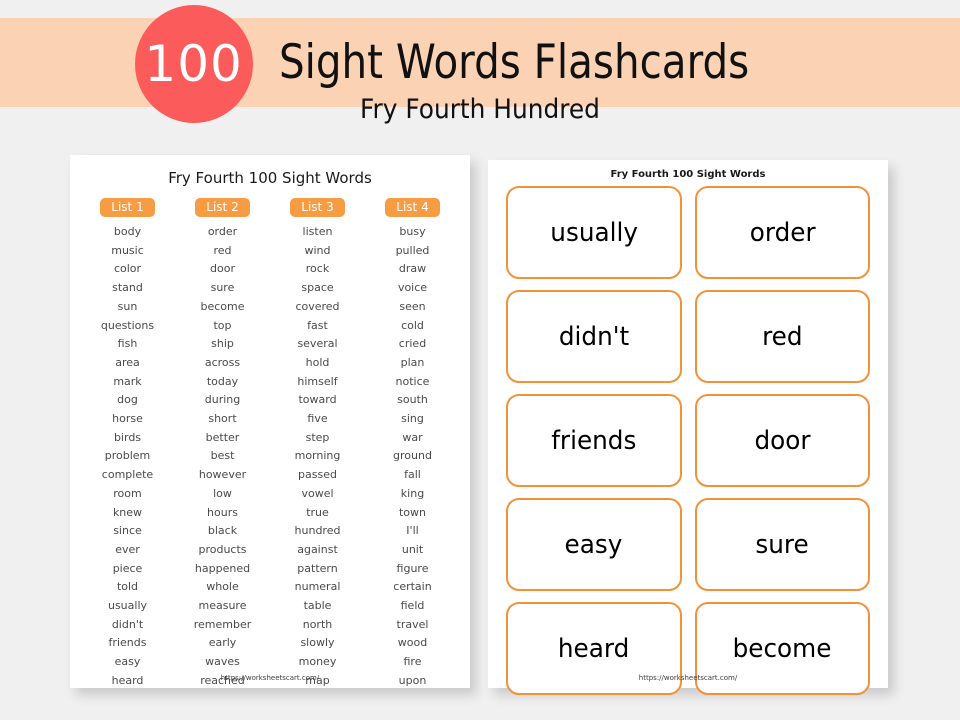 Image resolution: width=960 pixels, height=720 pixels. Describe the element at coordinates (127, 419) in the screenshot. I see `word-item: horse` at that location.